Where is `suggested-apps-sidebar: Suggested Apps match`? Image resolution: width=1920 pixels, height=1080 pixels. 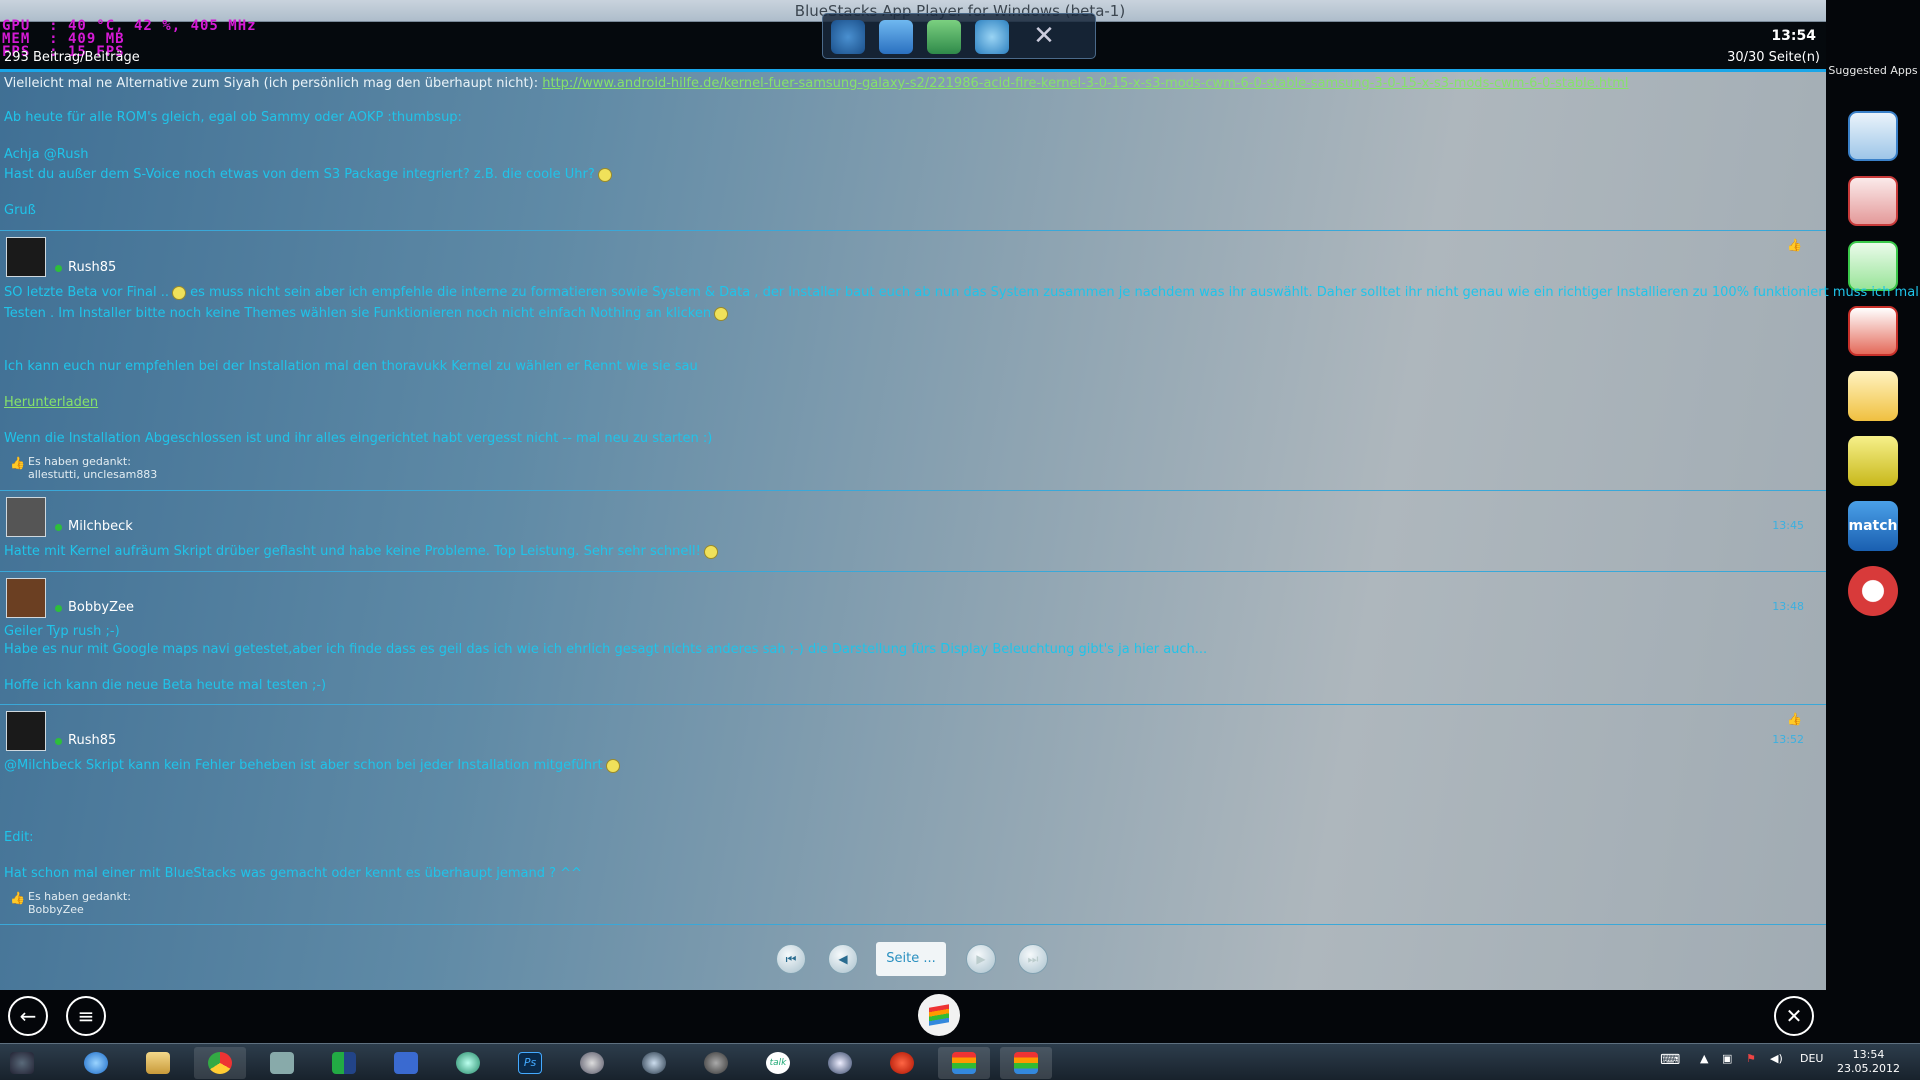
suggested-apps-sidebar: Suggested Apps match is located at coordinates (1873, 521).